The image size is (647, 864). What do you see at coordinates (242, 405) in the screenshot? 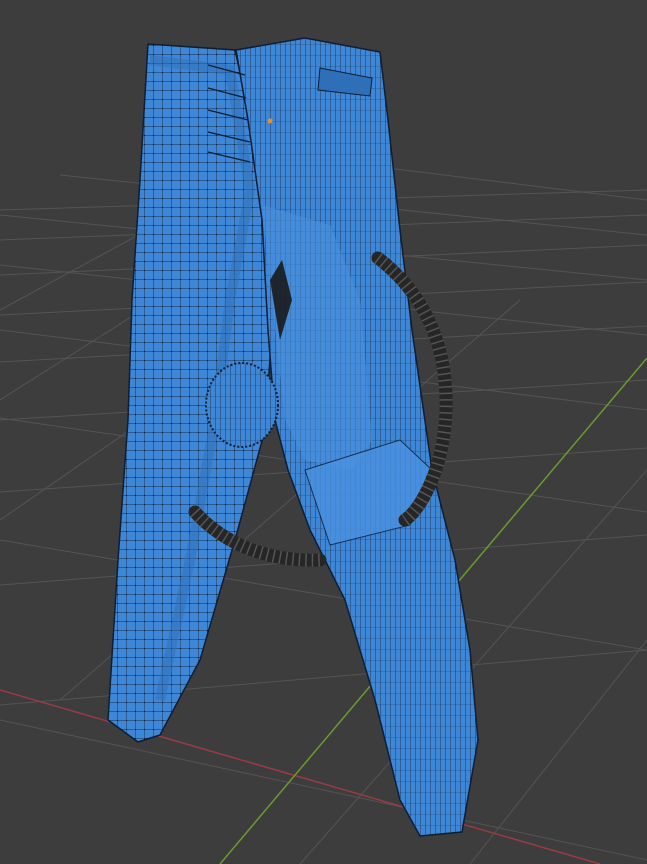
I see `pivot-disk-mesh` at bounding box center [242, 405].